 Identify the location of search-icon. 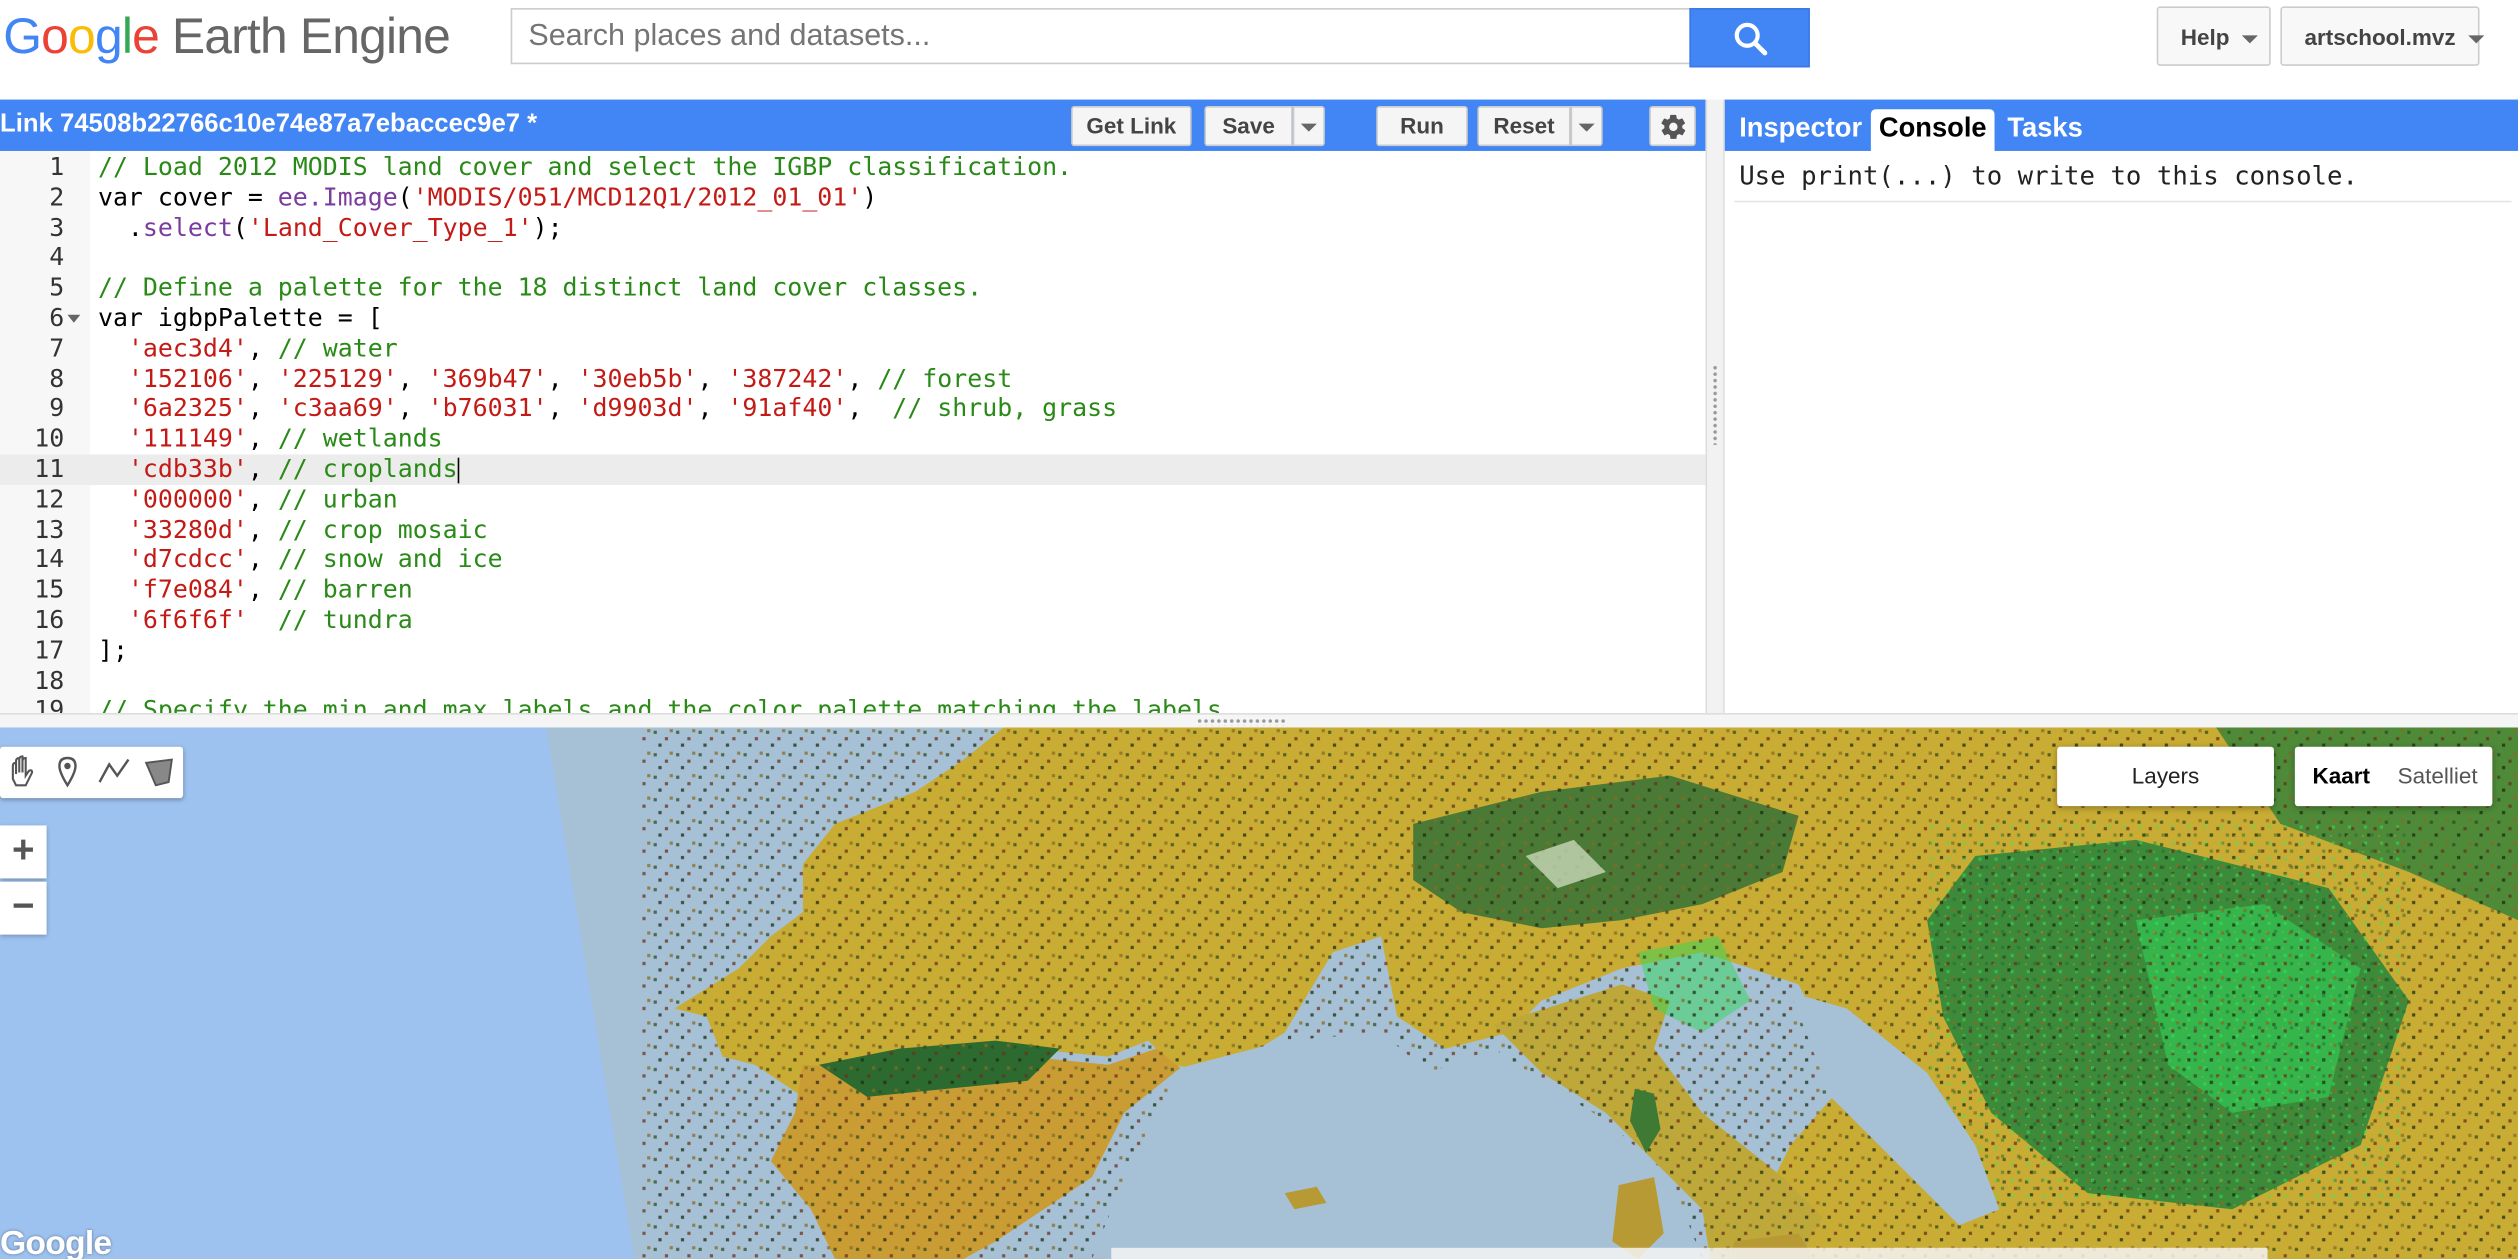
(1751, 39).